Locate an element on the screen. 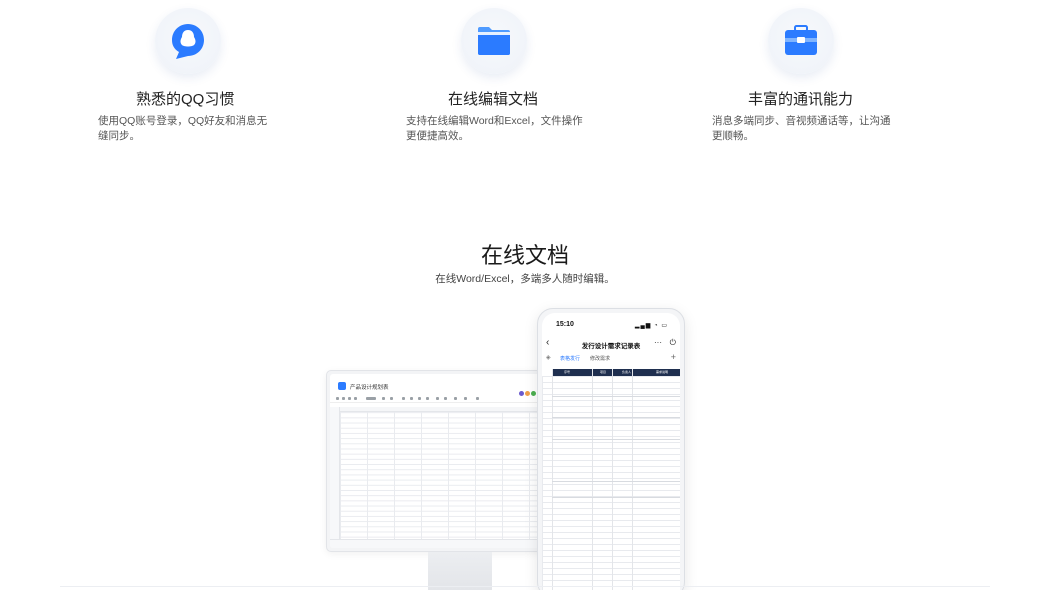 The width and height of the screenshot is (1050, 590). monitor-stand is located at coordinates (460, 571).